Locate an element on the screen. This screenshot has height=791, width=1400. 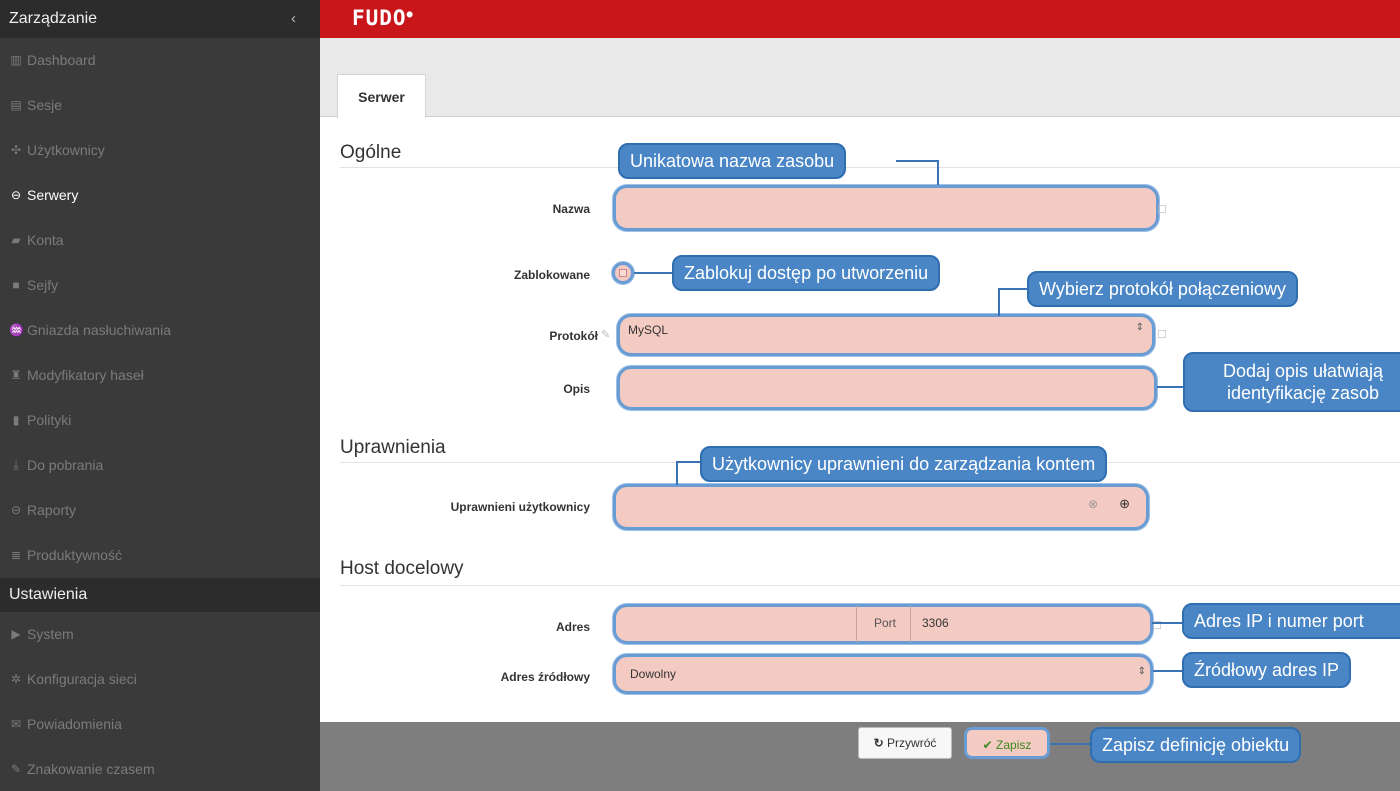
sidebar-item-użytkownicy: ✣ Użytkownicy is located at coordinates (160, 150).